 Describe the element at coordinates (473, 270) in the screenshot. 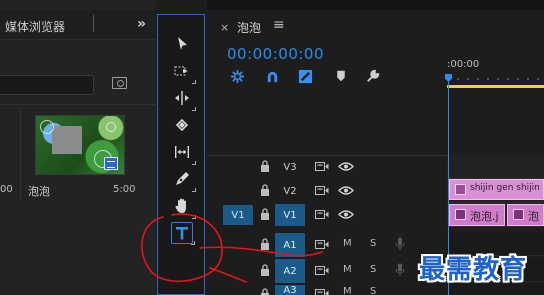

I see `watermark-text: 最需教育` at that location.